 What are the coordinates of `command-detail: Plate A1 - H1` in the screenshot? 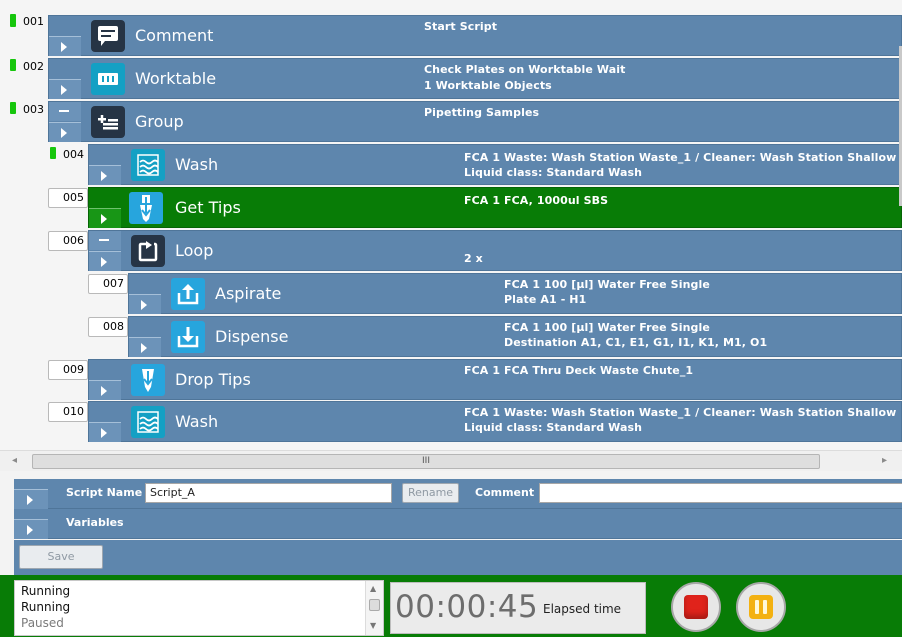 It's located at (545, 299).